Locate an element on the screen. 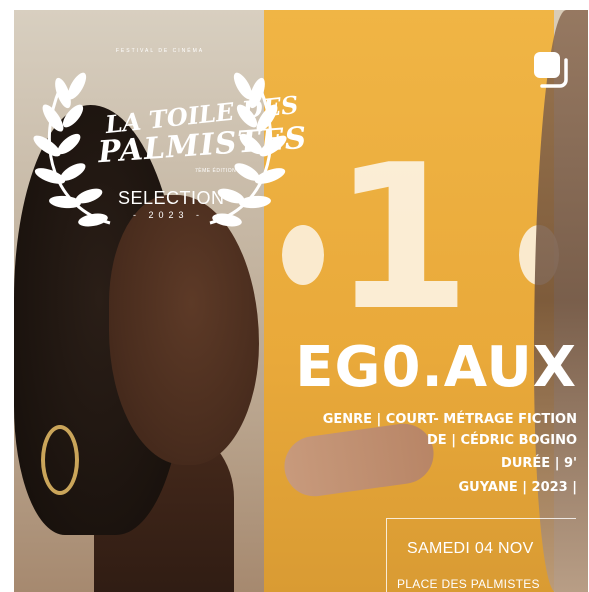 The image size is (589, 592). film-title: EG0.AUX is located at coordinates (436, 367).